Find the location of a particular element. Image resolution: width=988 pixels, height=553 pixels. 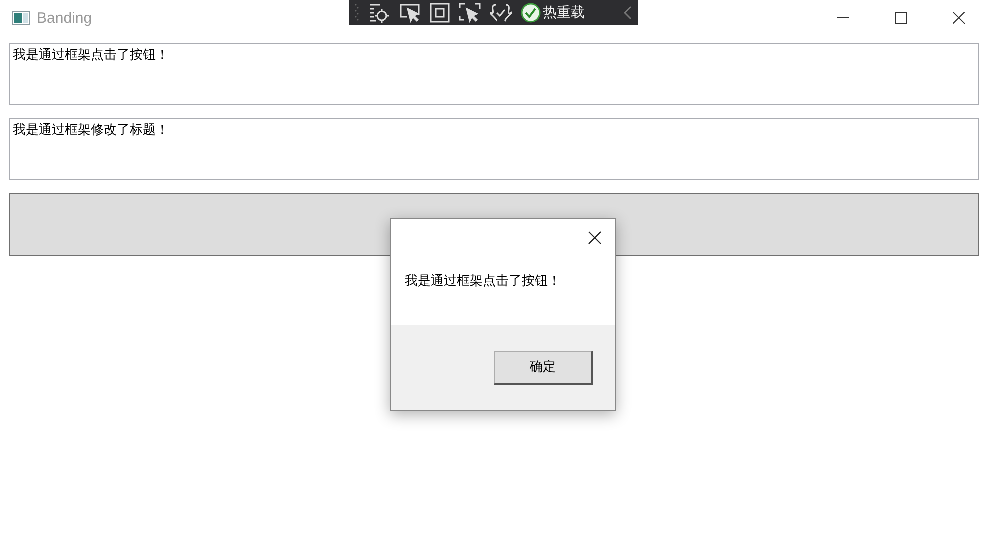

text-box: 我是通过框架修改了标题！ is located at coordinates (494, 149).